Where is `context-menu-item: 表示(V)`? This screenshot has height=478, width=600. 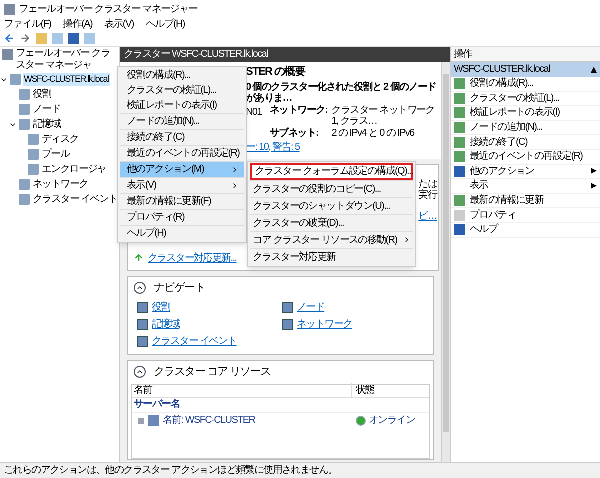
context-menu-item: 表示(V) is located at coordinates (182, 185).